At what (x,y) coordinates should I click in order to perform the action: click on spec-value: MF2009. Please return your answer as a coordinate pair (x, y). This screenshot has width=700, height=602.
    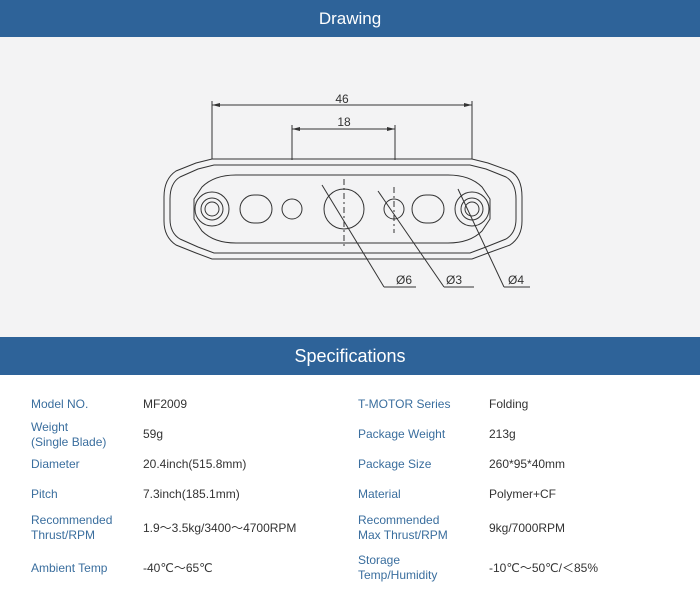
    Looking at the image, I should click on (165, 404).